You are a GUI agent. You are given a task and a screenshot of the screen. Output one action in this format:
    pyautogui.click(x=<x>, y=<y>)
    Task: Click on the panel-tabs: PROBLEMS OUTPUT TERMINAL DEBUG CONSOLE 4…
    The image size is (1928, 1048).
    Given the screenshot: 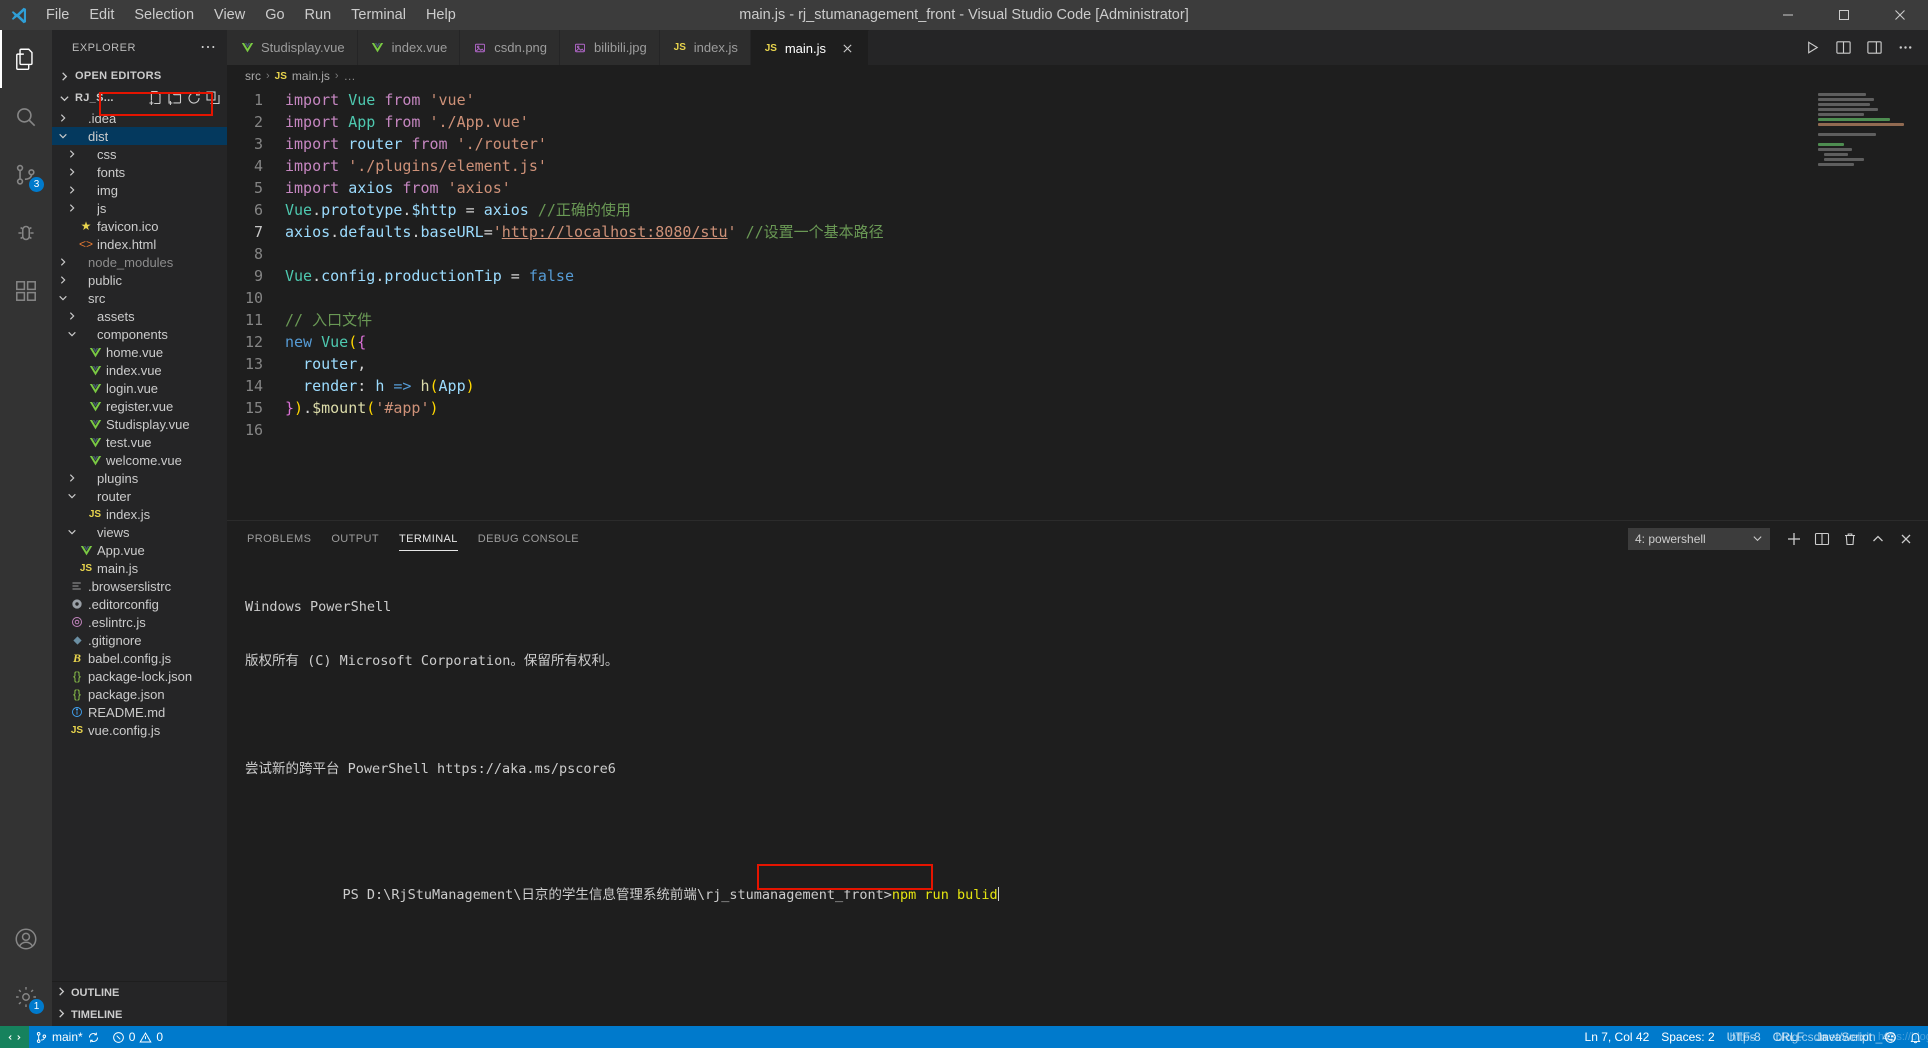 What is the action you would take?
    pyautogui.click(x=1077, y=538)
    